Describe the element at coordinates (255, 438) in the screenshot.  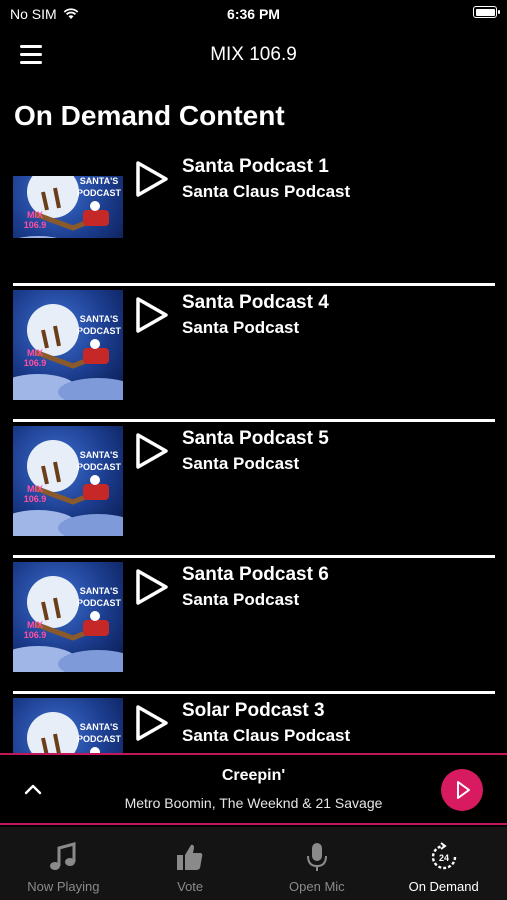
I see `item-title: Santa Podcast 5` at that location.